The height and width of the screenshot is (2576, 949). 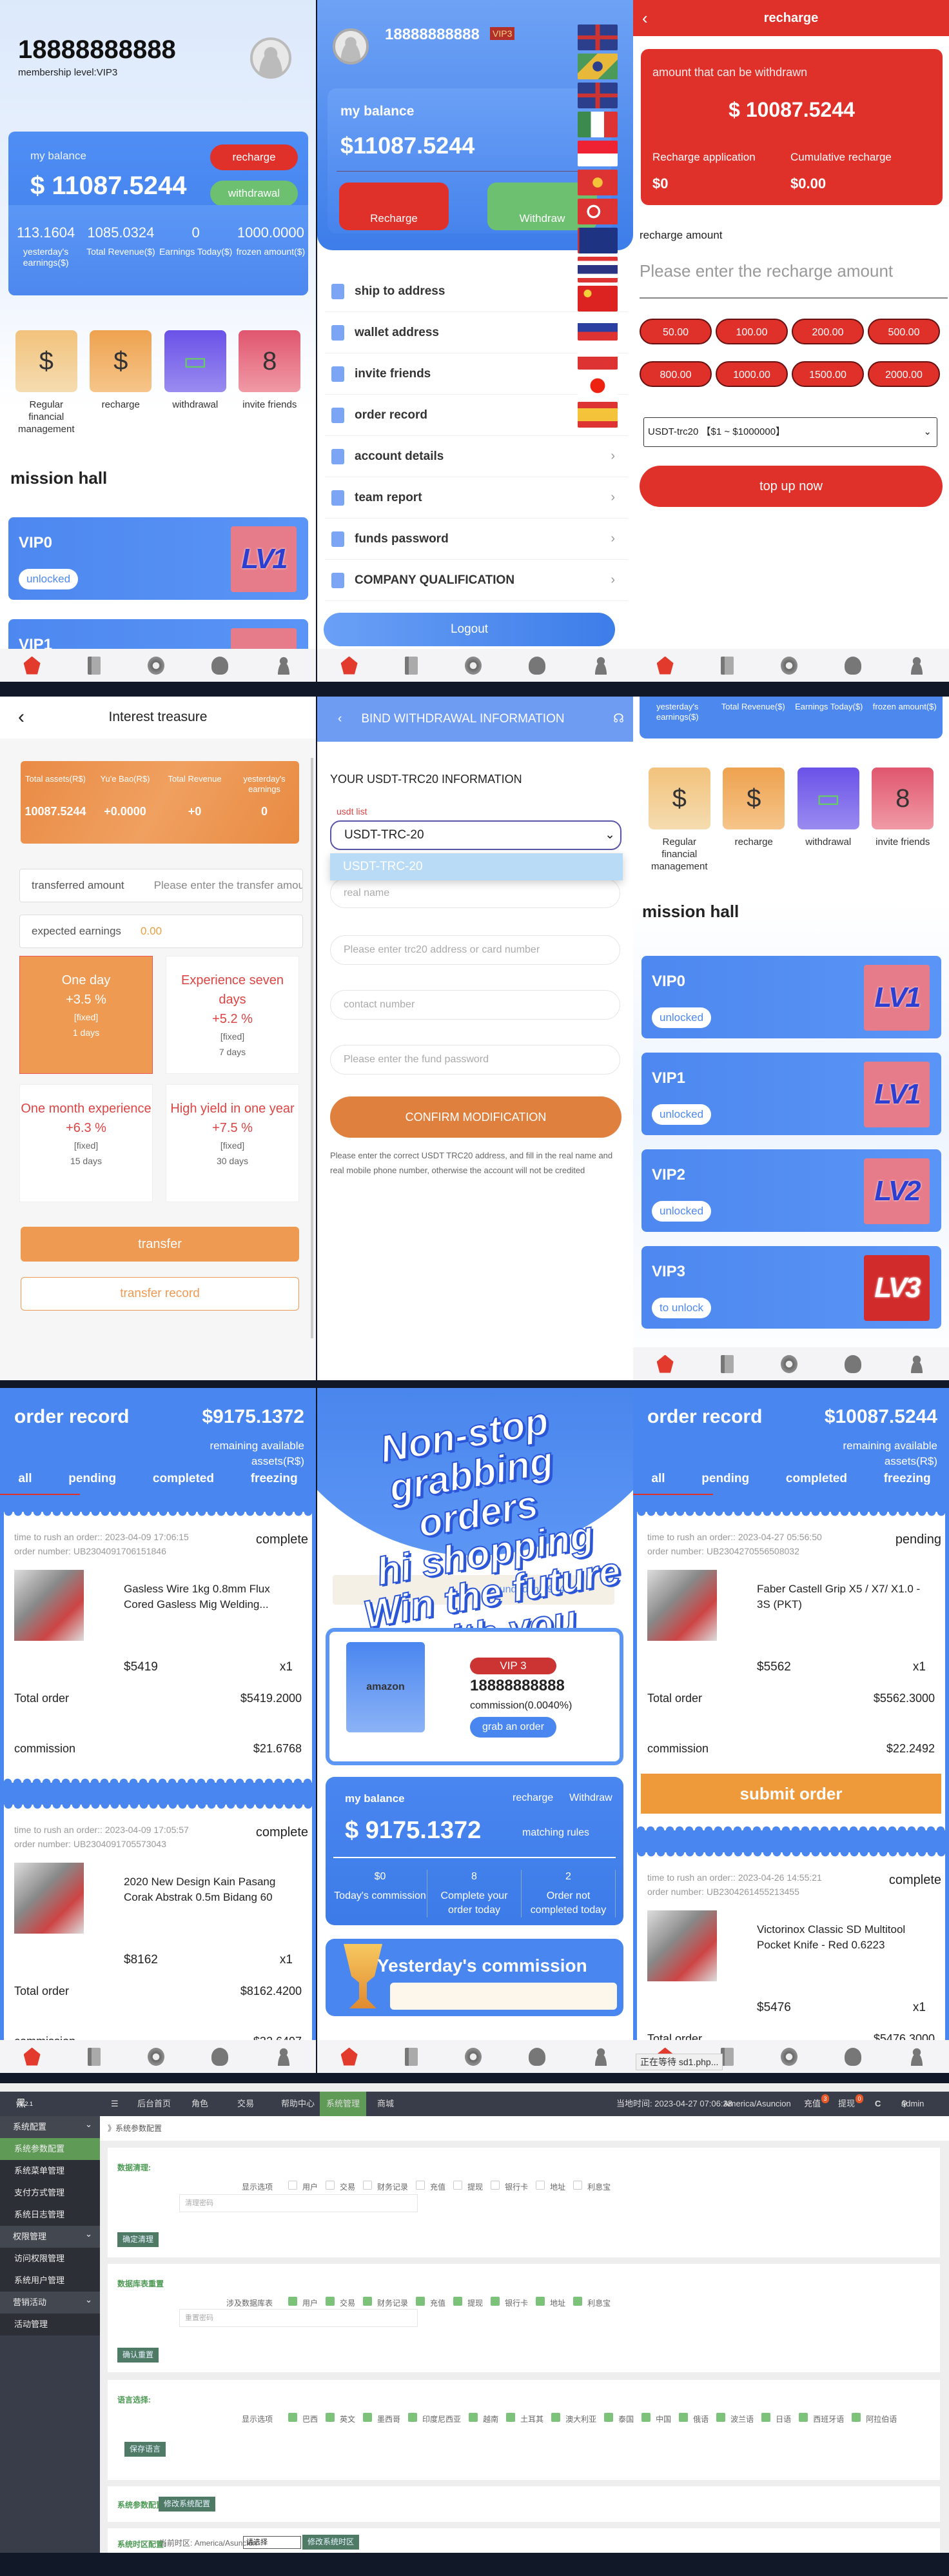 What do you see at coordinates (86, 1015) in the screenshot?
I see `plan-option: One day +3.5 % [fixed] 1 days` at bounding box center [86, 1015].